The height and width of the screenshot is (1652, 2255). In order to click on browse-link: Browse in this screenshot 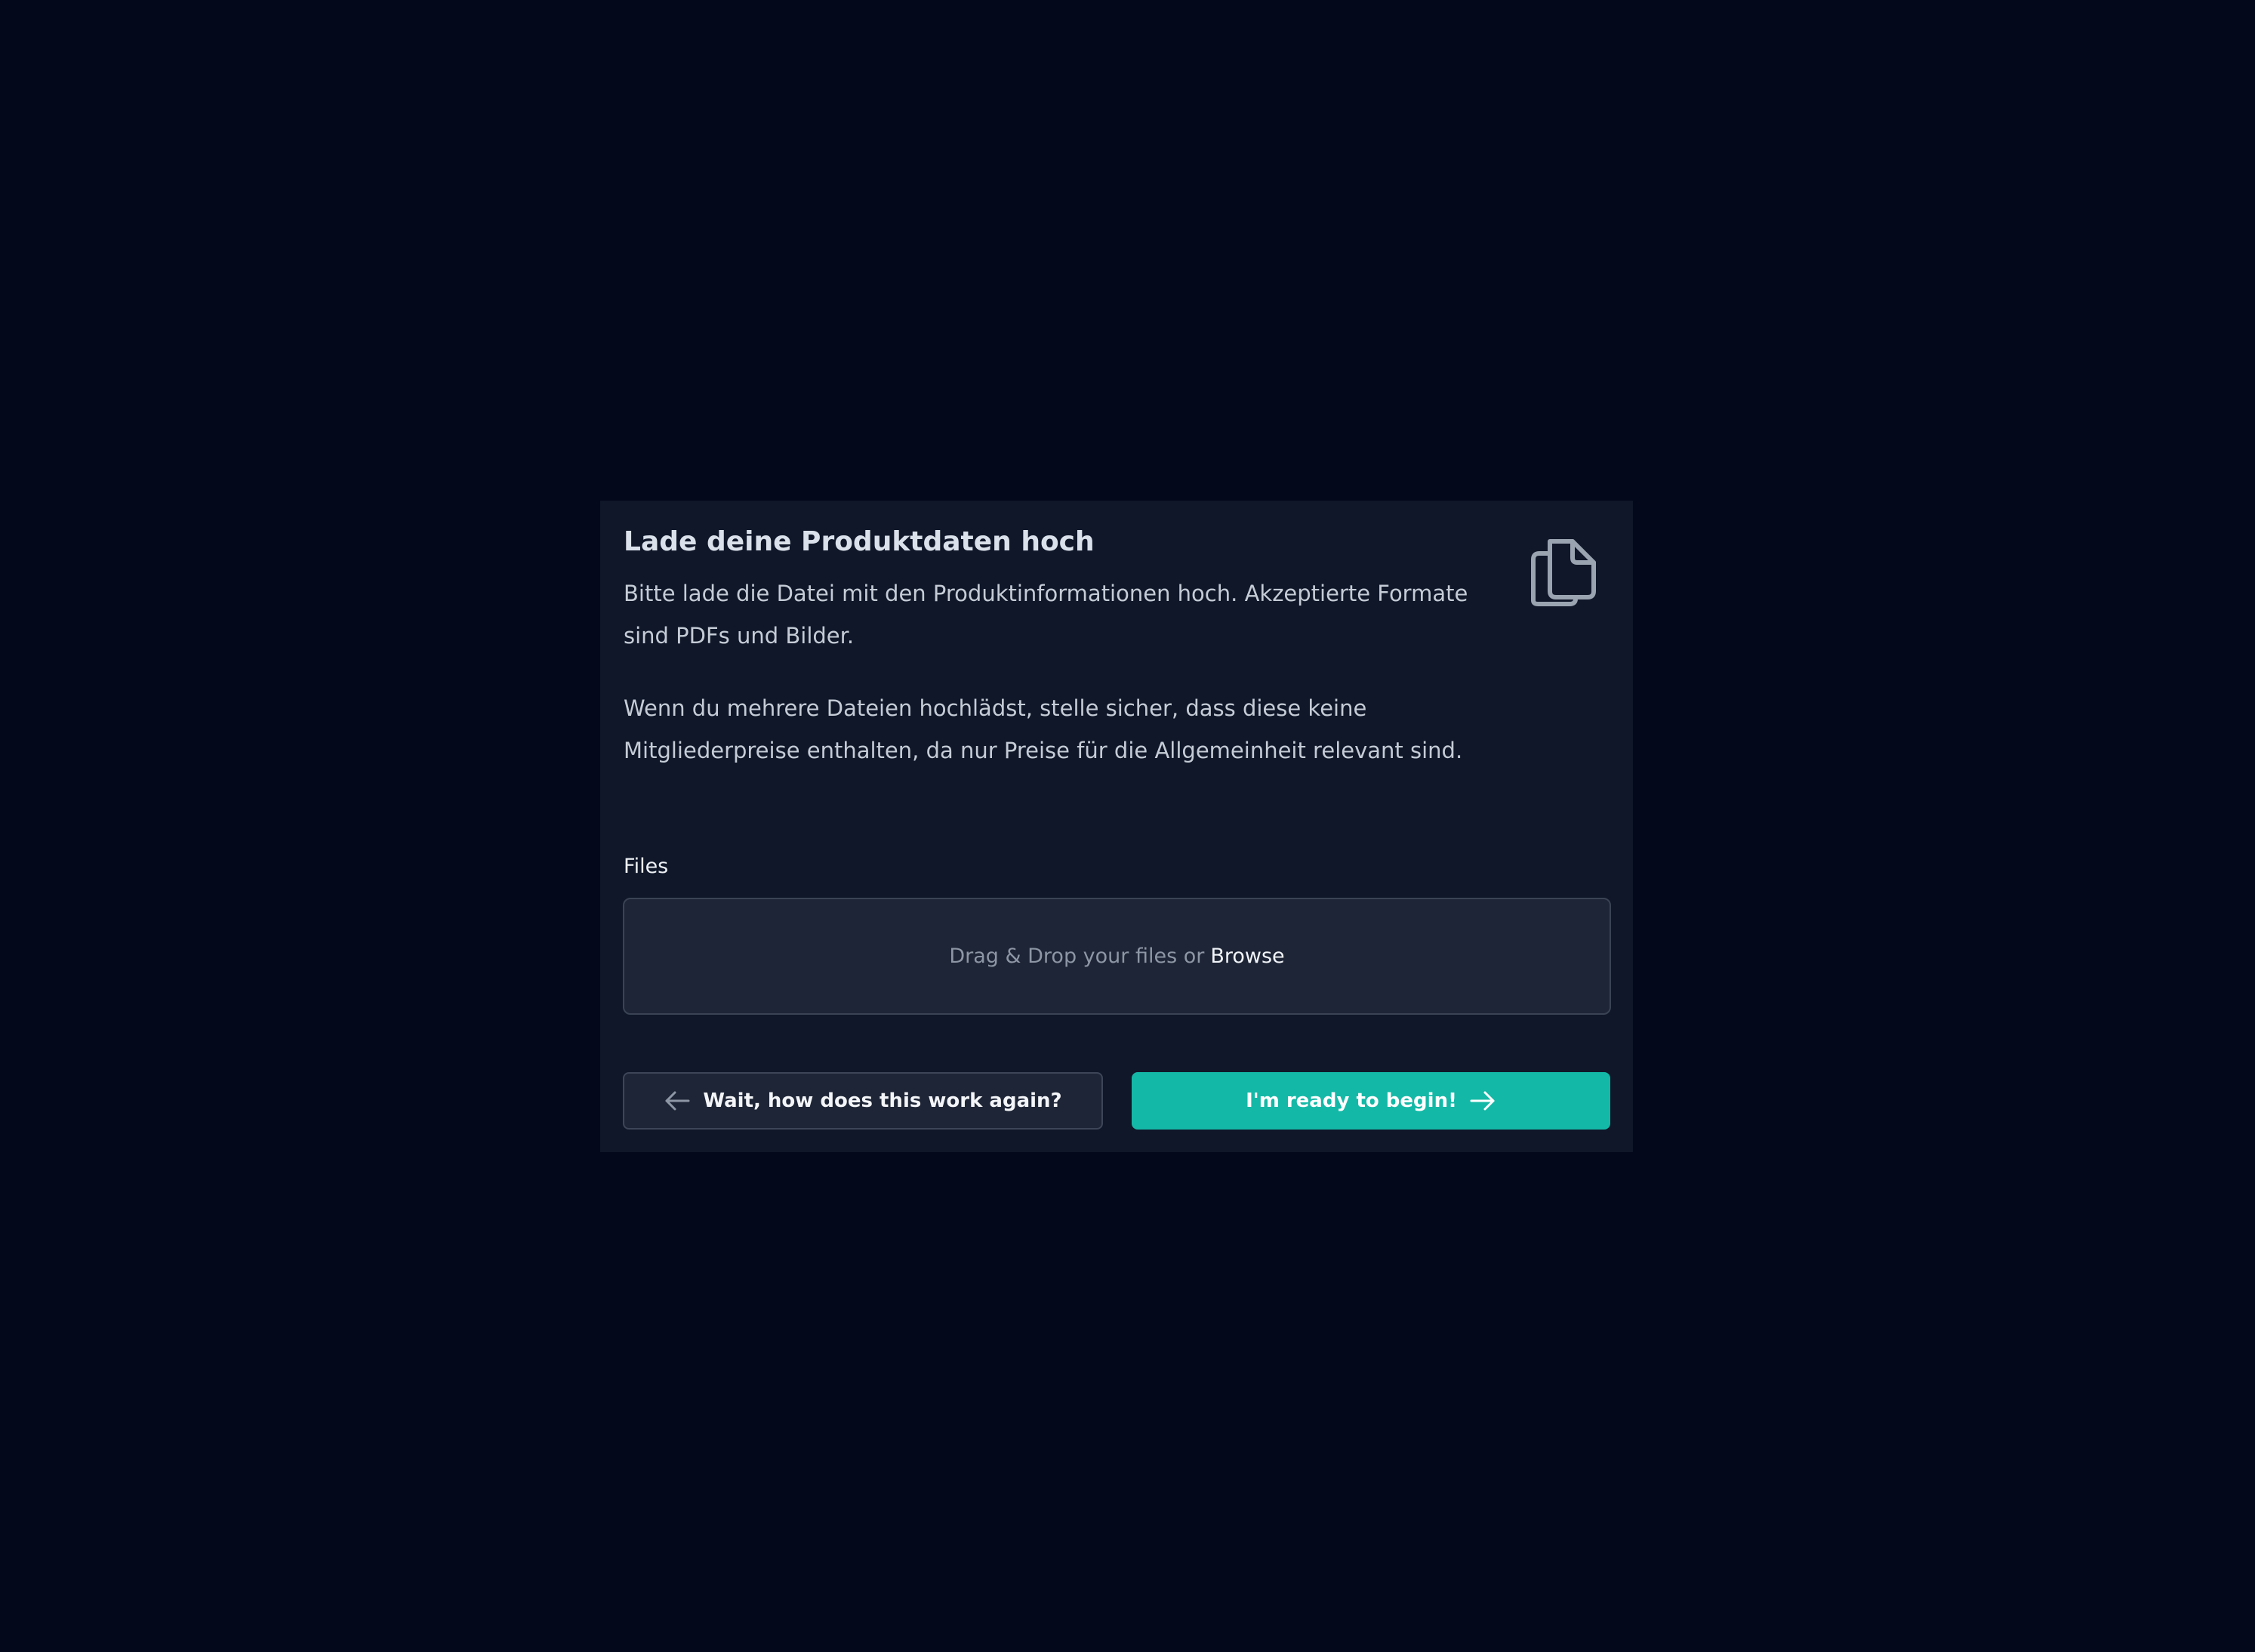, I will do `click(1247, 957)`.